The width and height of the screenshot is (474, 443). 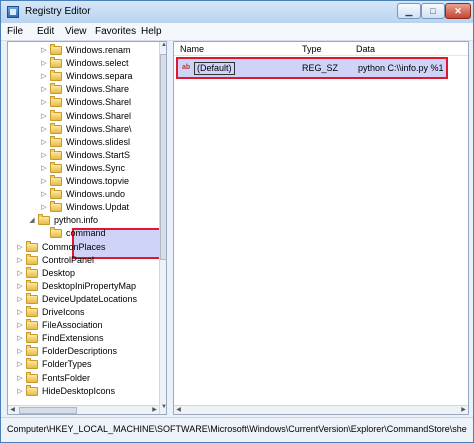 What do you see at coordinates (237, 12) in the screenshot?
I see `title-bar: Registry Editor ▁ □ ✕` at bounding box center [237, 12].